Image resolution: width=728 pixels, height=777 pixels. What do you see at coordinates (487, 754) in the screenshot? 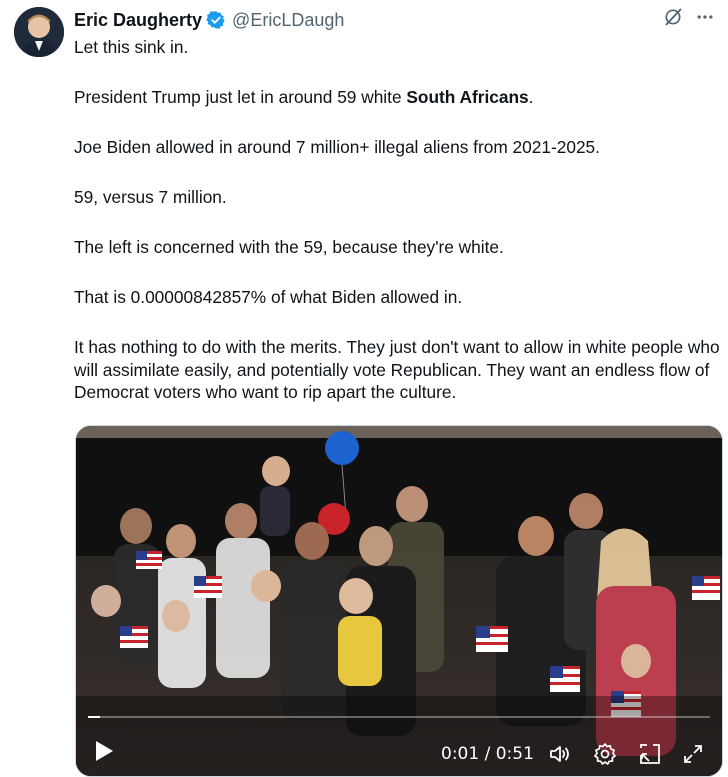
I see `video-time: 0:01 / 0:51` at bounding box center [487, 754].